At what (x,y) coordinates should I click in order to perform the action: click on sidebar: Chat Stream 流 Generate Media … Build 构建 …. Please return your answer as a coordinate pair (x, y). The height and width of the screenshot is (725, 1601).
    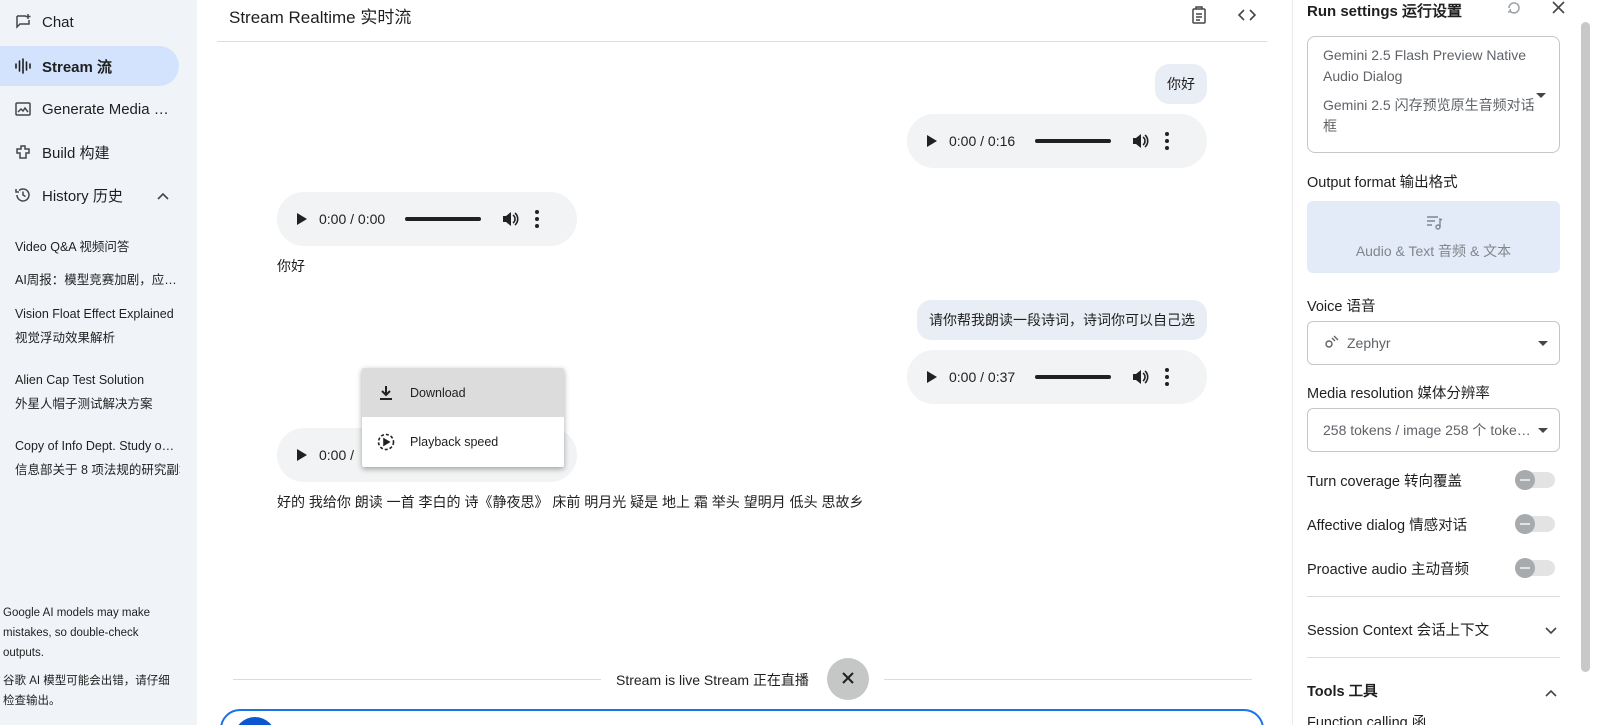
    Looking at the image, I should click on (98, 362).